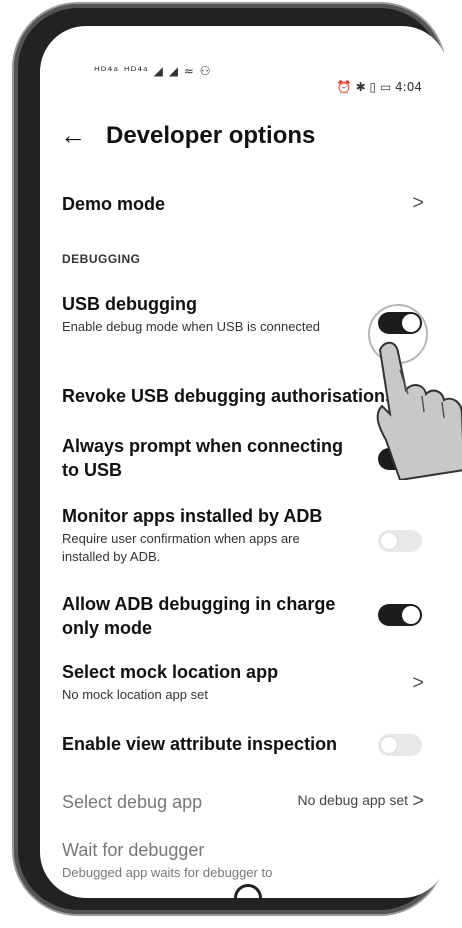 The image size is (462, 928). I want to click on view-attribute-row: Enable view attribute inspection, so click(245, 744).